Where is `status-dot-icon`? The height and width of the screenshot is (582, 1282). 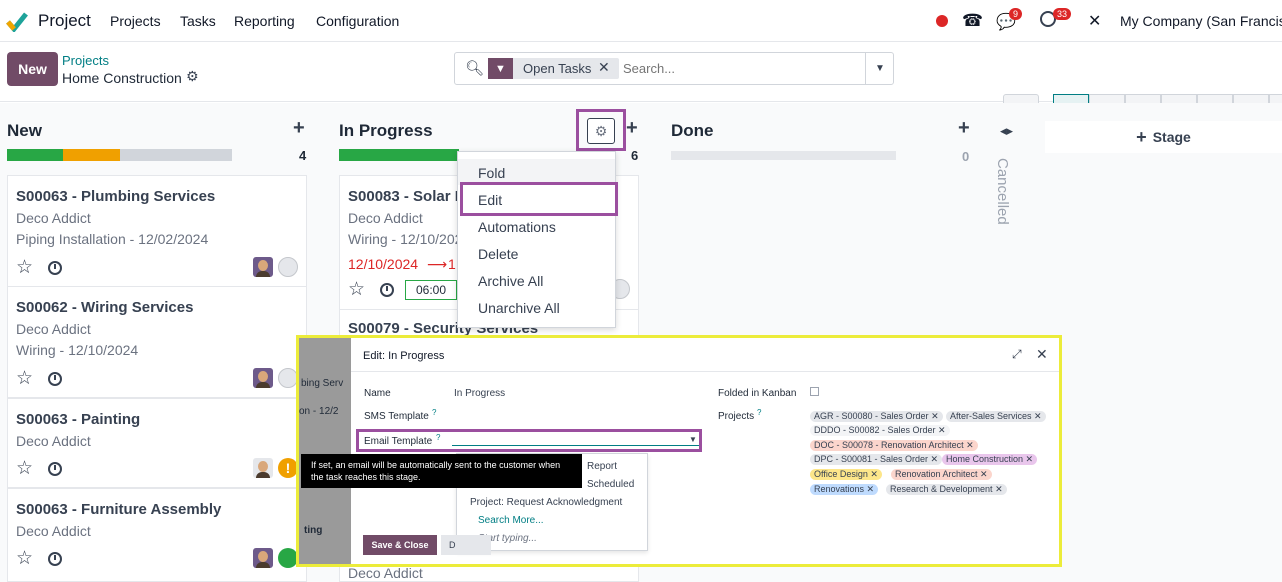 status-dot-icon is located at coordinates (942, 21).